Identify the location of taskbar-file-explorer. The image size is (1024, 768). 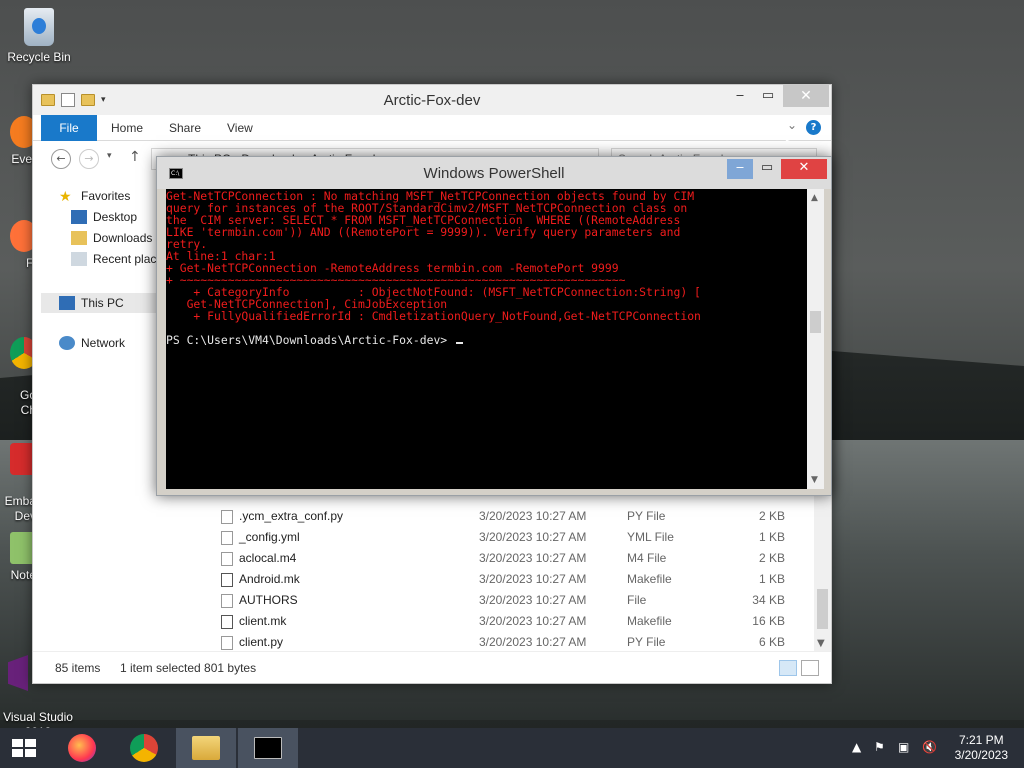
(206, 748).